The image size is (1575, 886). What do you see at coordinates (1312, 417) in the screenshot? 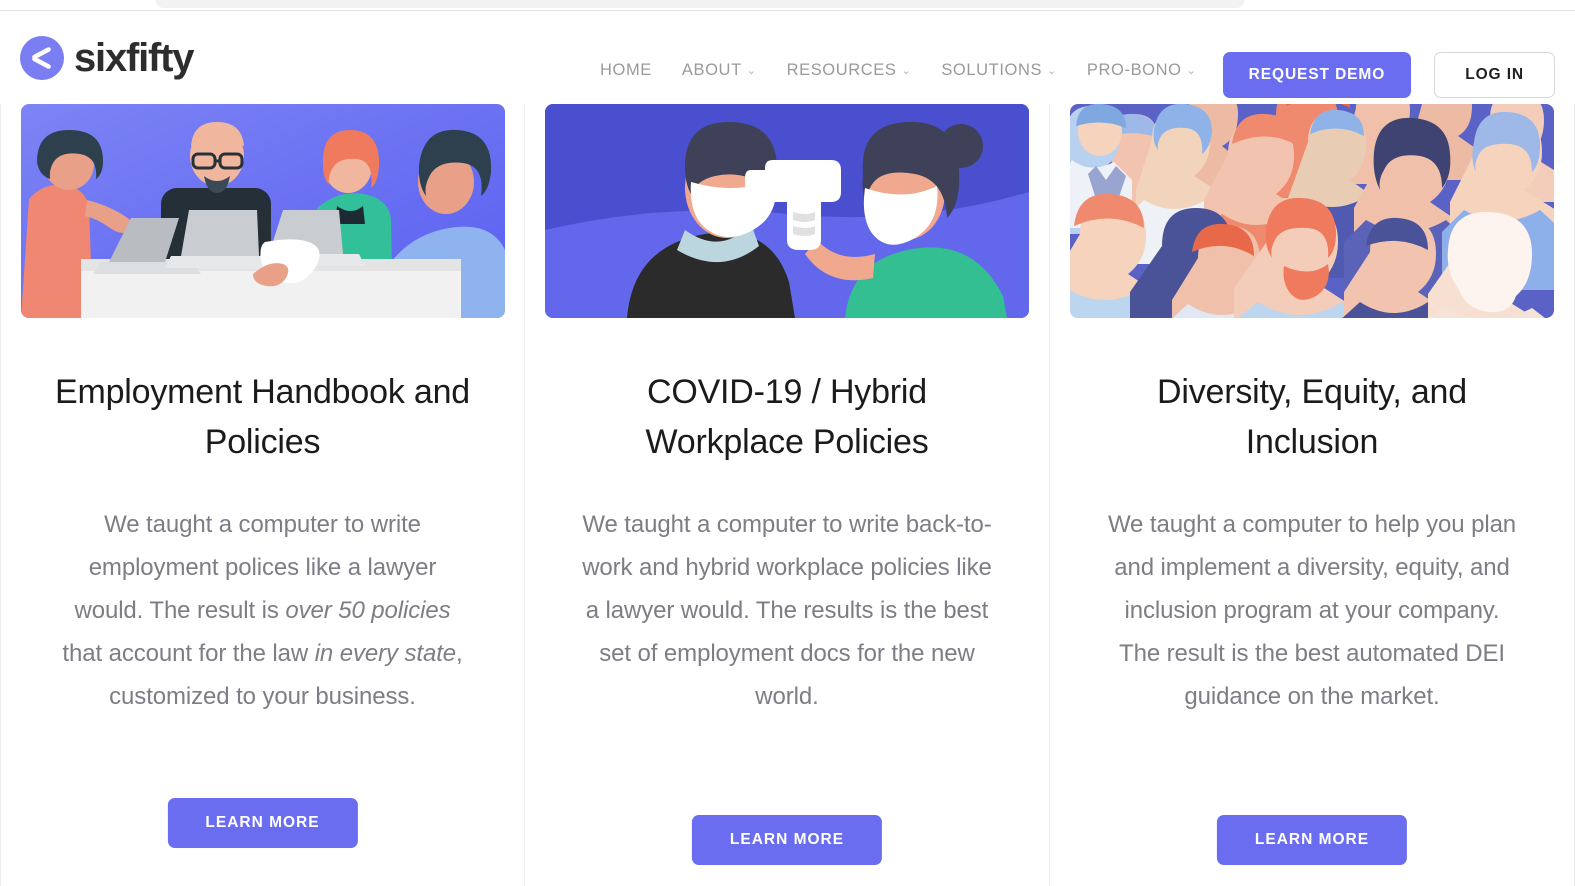
I see `card-title: Diversity, Equity, and Inclusion` at bounding box center [1312, 417].